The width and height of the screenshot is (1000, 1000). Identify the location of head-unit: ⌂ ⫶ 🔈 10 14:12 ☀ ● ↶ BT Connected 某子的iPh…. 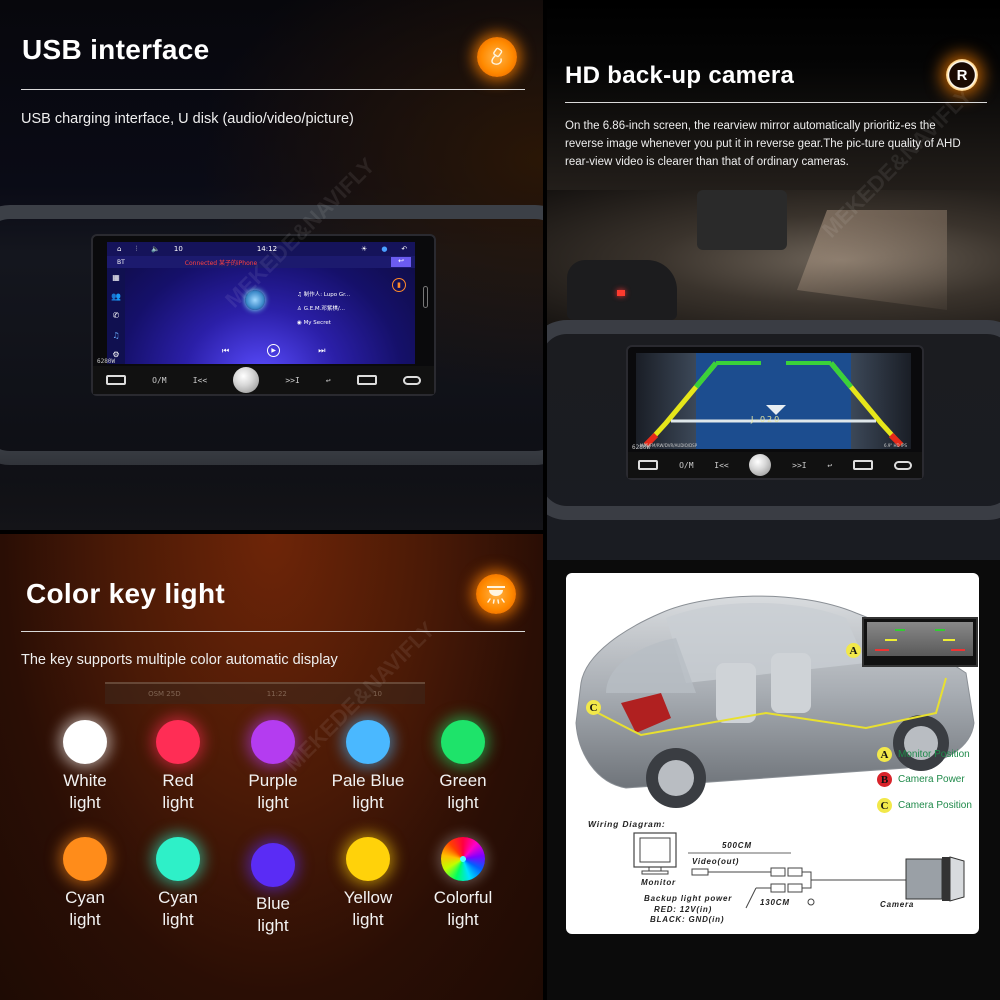
(263, 315).